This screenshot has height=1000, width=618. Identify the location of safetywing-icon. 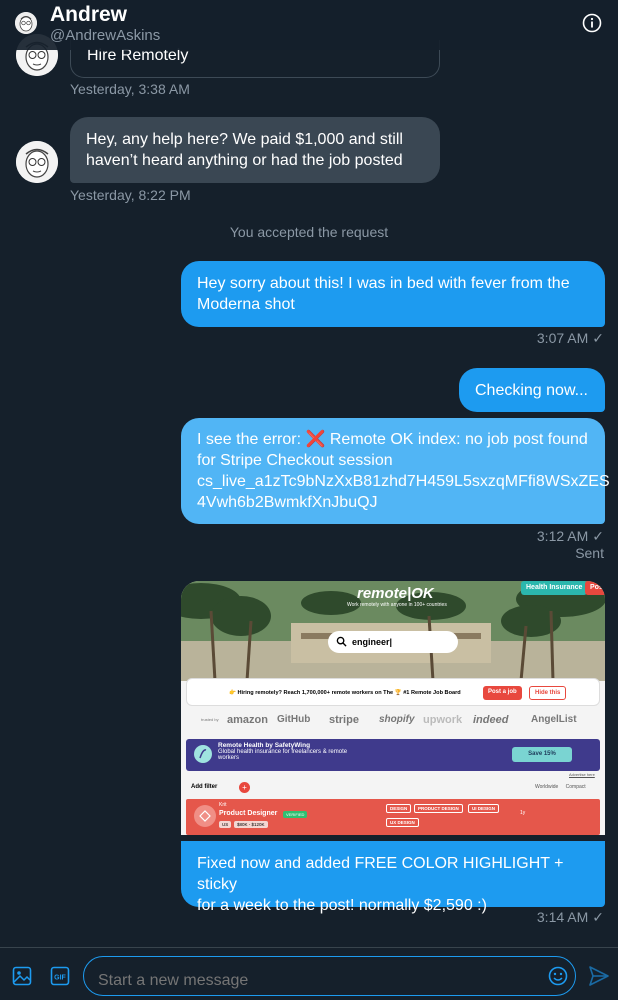
(203, 754).